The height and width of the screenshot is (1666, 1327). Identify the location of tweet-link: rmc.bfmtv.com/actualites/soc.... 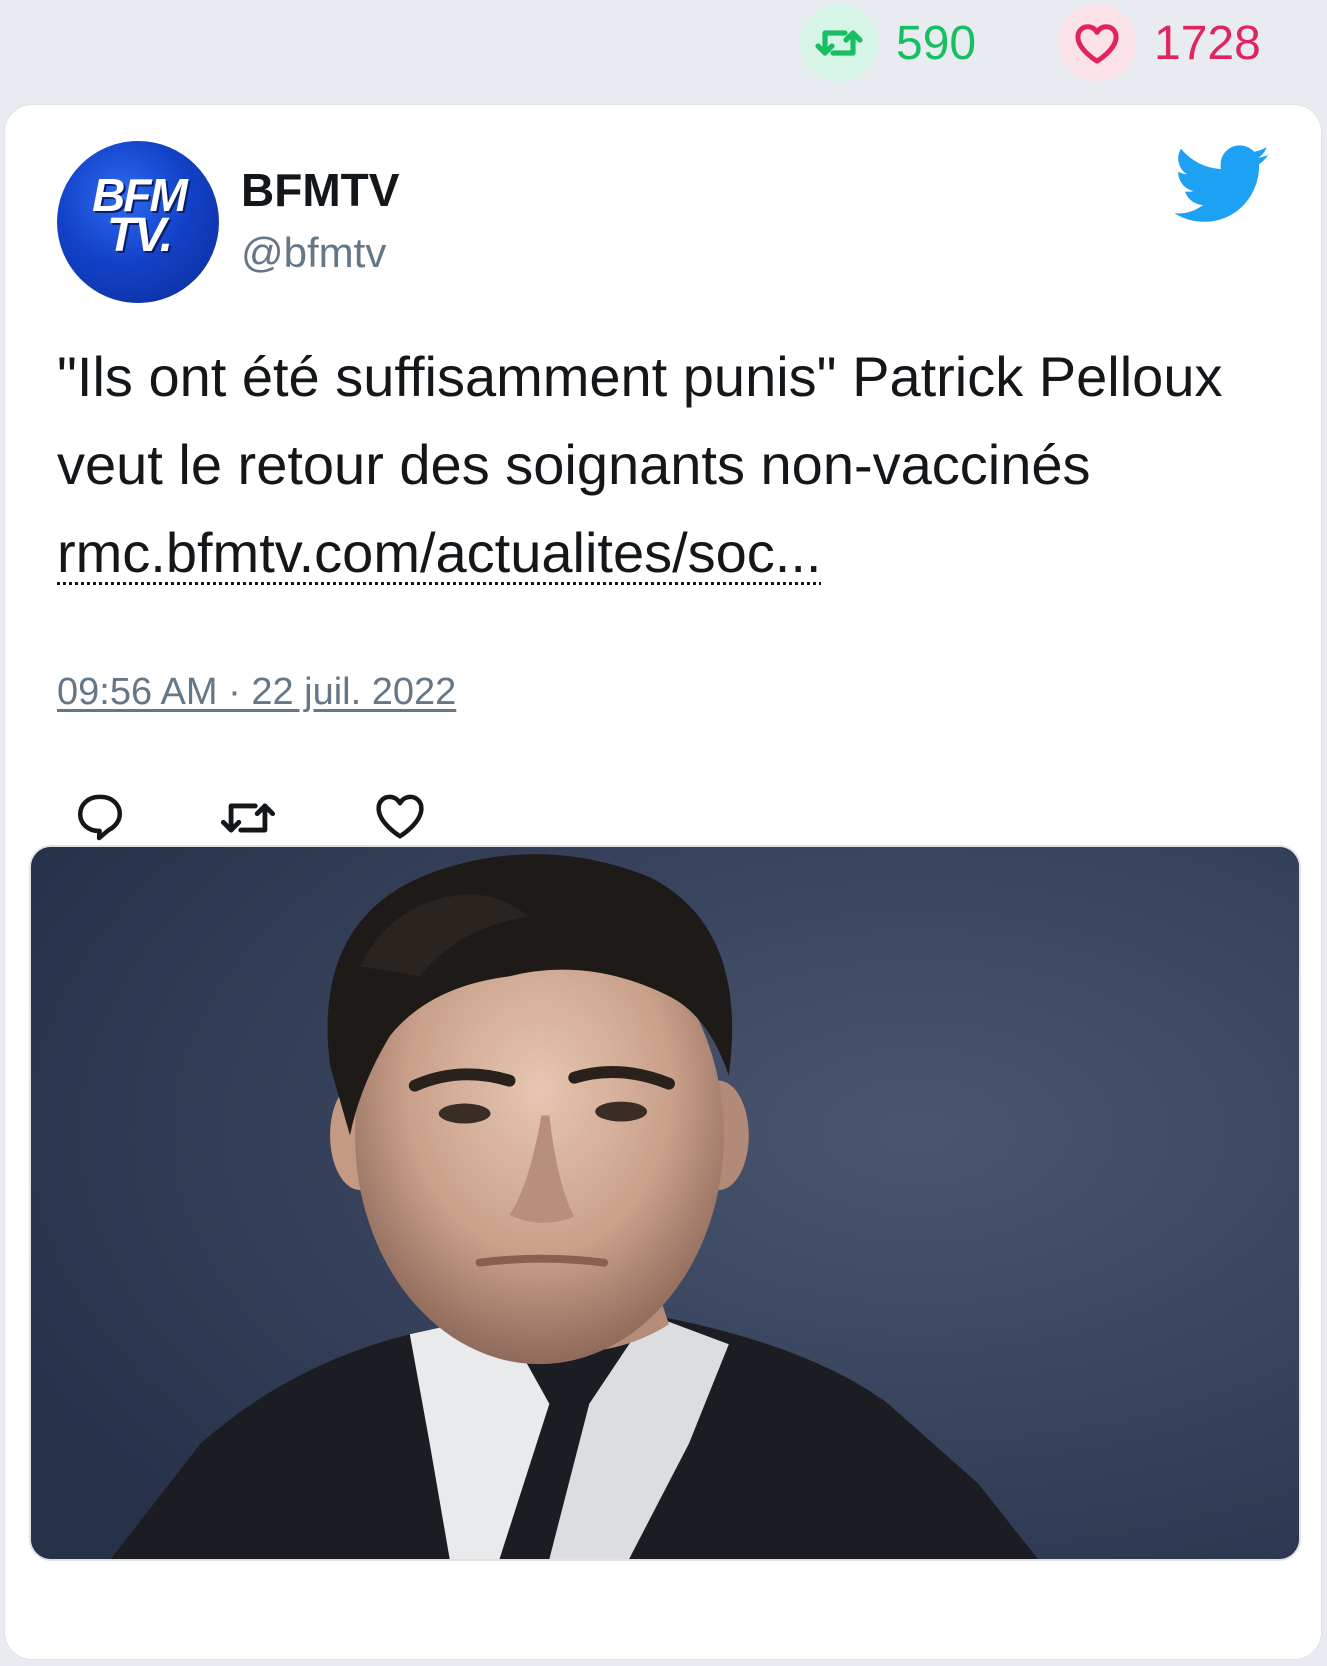
(439, 552).